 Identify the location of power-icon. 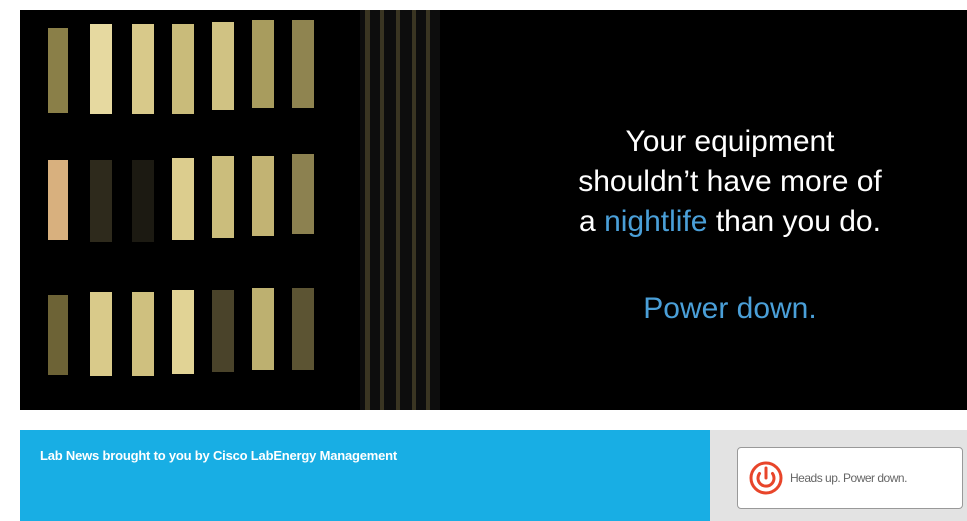
(766, 478).